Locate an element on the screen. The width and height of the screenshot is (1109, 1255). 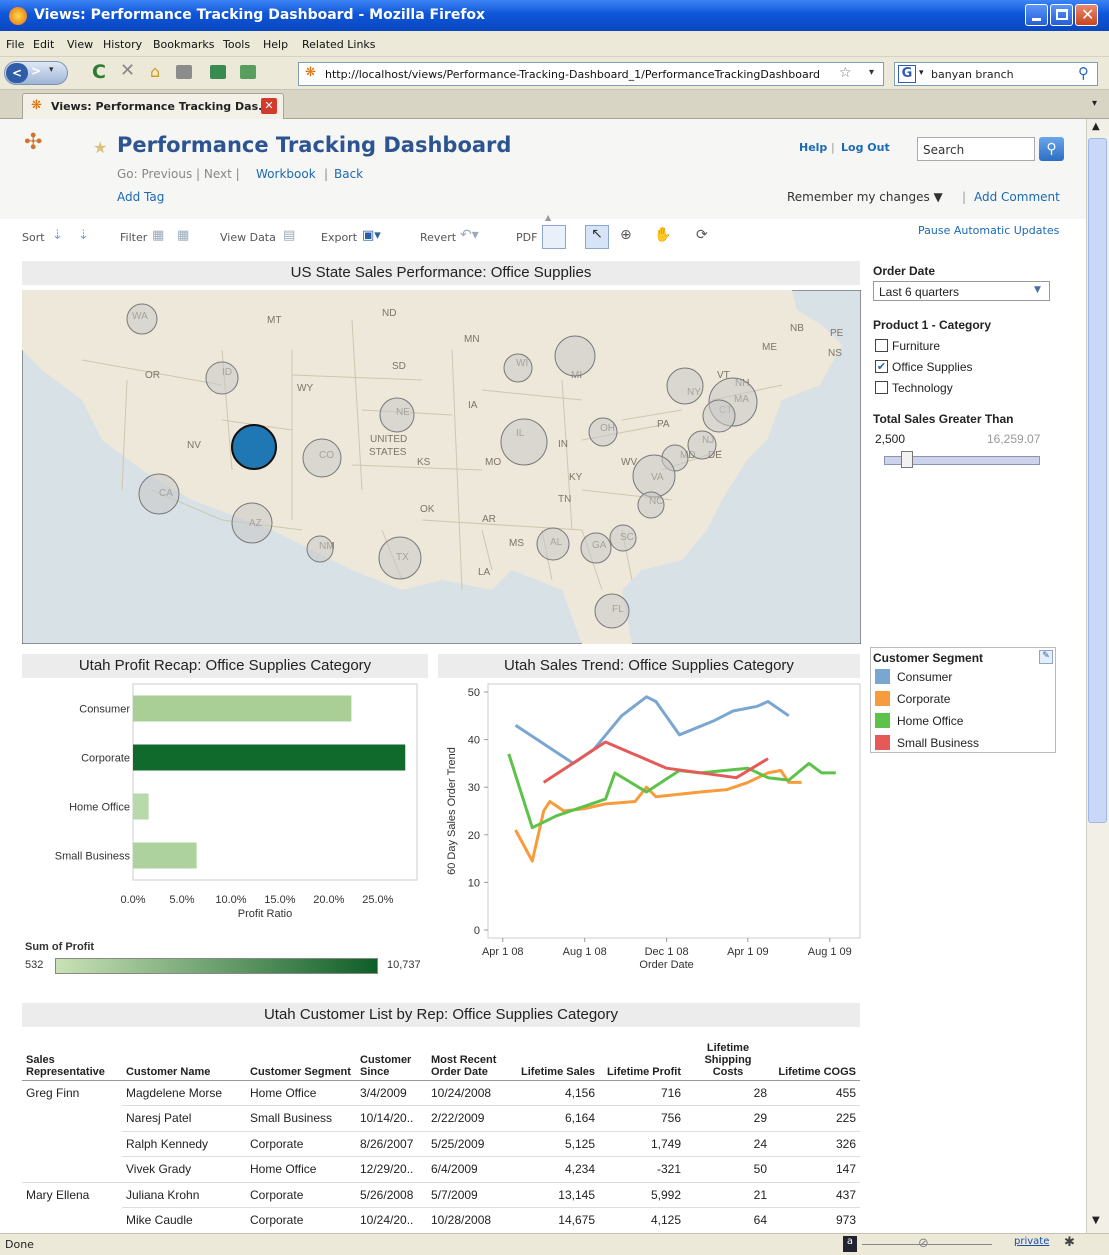
print-icon is located at coordinates (184, 72).